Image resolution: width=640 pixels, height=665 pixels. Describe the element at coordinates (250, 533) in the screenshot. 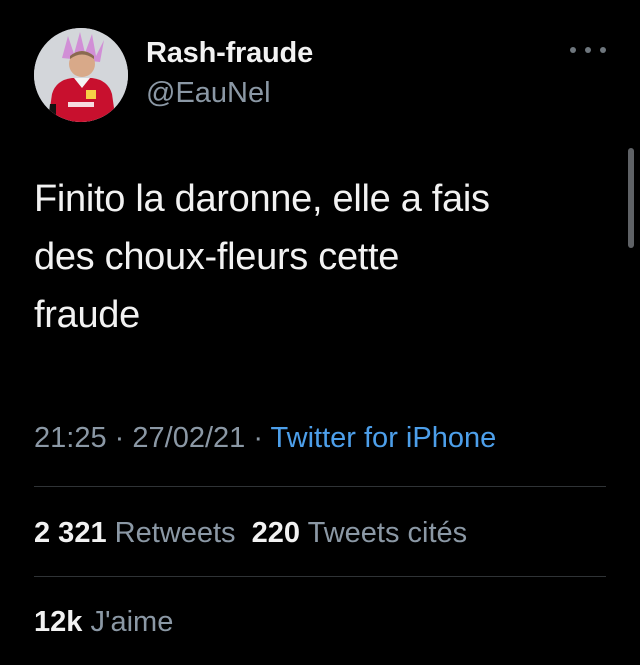

I see `share-stats: 2 321 Retweets 220 Tweets cités` at that location.